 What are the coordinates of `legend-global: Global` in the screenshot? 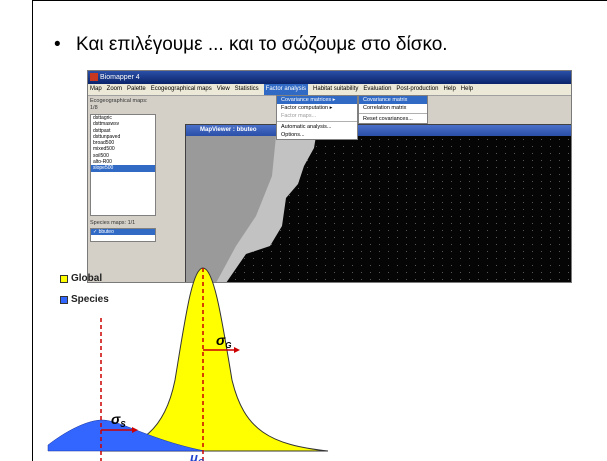 It's located at (84, 278).